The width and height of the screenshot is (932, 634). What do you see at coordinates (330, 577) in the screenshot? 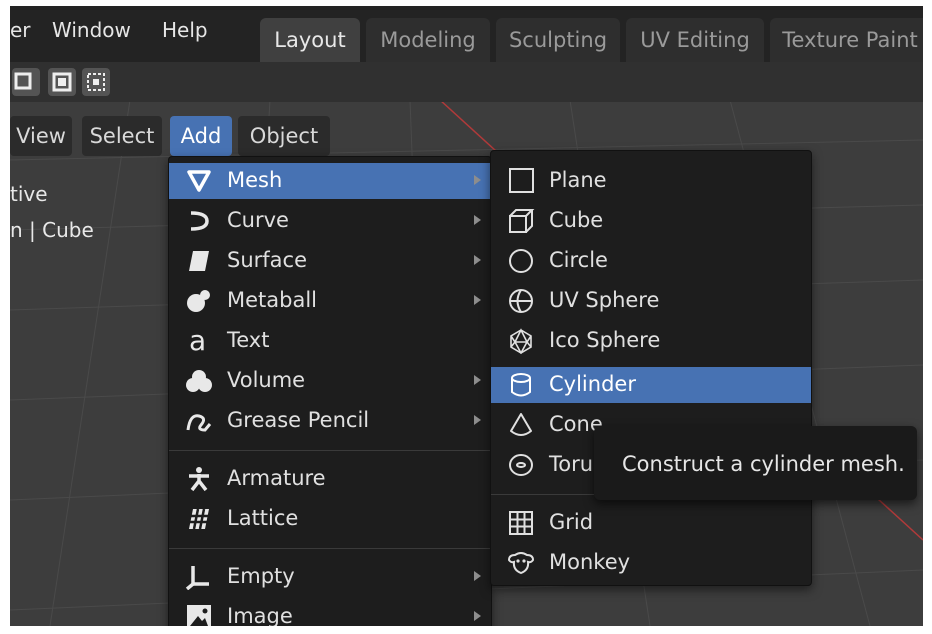
I see `add-menu-item-empty: Empty` at bounding box center [330, 577].